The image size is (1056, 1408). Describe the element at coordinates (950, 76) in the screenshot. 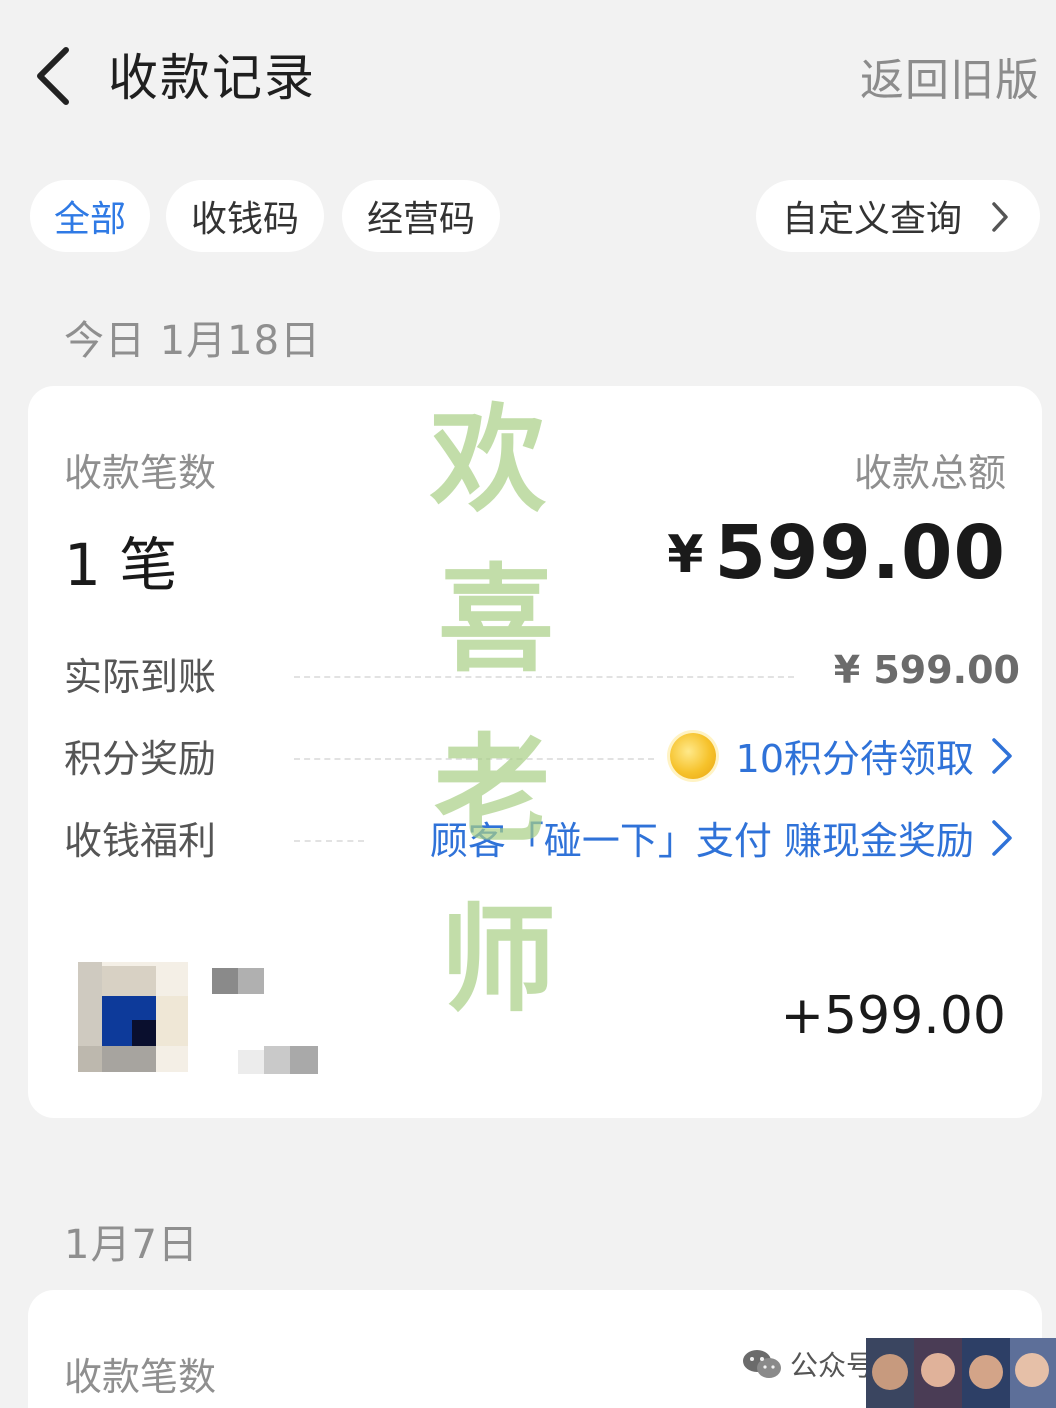

I see `return-old-version-link: 返回旧版` at that location.